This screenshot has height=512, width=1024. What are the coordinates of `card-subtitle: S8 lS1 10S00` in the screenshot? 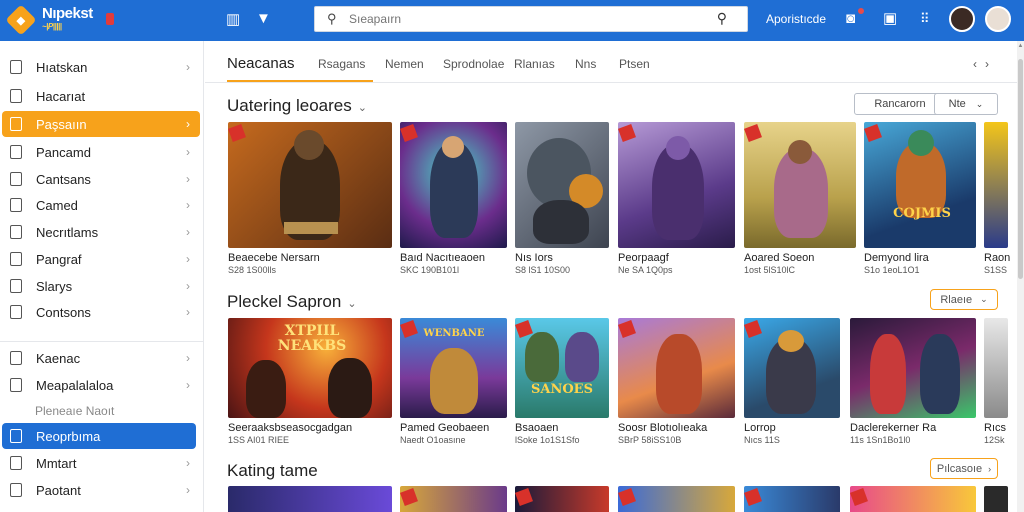 It's located at (543, 270).